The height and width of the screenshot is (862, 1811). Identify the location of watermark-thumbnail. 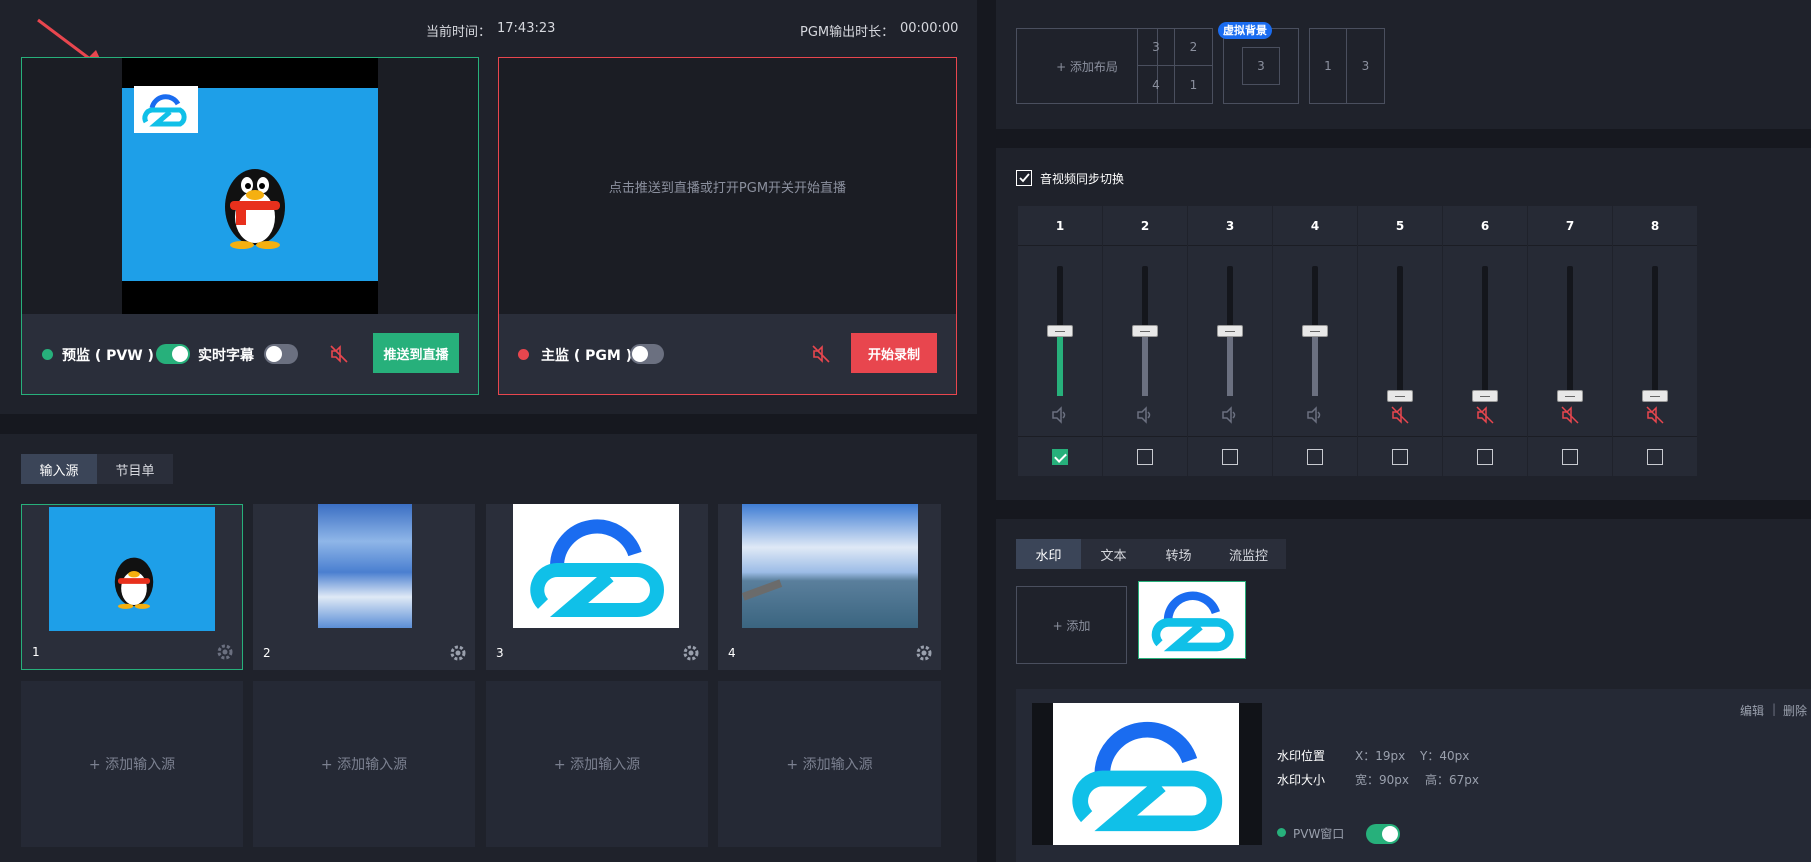
(1192, 620).